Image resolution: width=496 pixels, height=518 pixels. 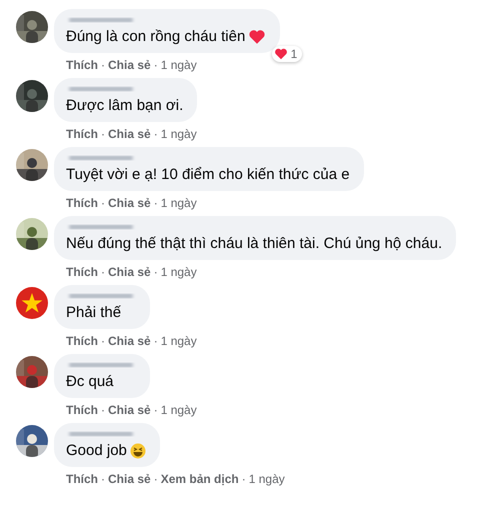 I want to click on comment-text: Đc quá, so click(x=90, y=382).